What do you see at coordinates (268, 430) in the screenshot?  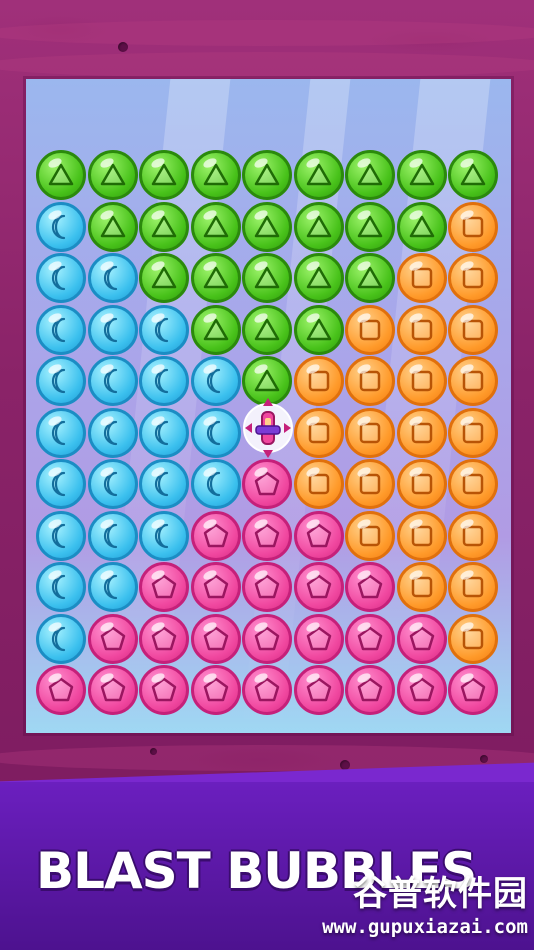 I see `booster-slot` at bounding box center [268, 430].